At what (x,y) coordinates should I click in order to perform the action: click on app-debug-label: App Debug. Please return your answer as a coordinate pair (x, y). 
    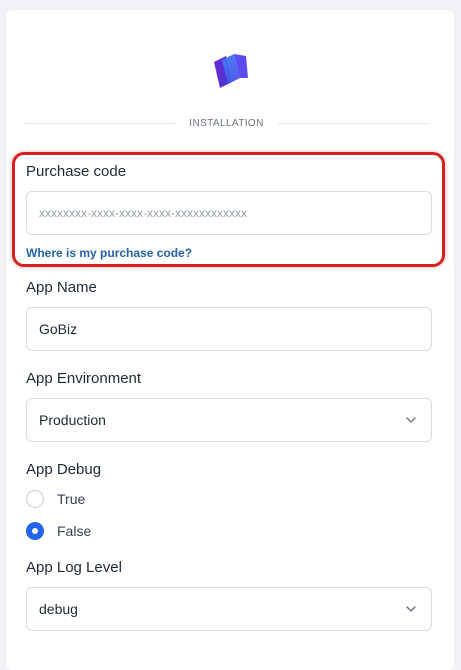
    Looking at the image, I should click on (64, 469).